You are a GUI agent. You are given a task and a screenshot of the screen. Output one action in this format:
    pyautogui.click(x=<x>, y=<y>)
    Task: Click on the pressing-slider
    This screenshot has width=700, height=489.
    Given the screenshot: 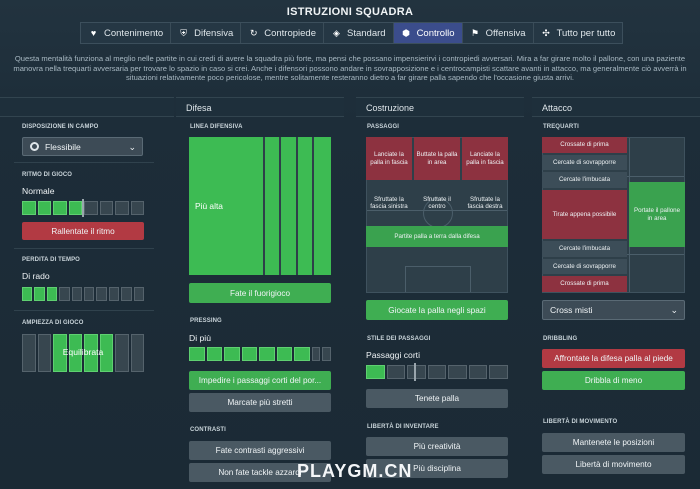 What is the action you would take?
    pyautogui.click(x=260, y=354)
    